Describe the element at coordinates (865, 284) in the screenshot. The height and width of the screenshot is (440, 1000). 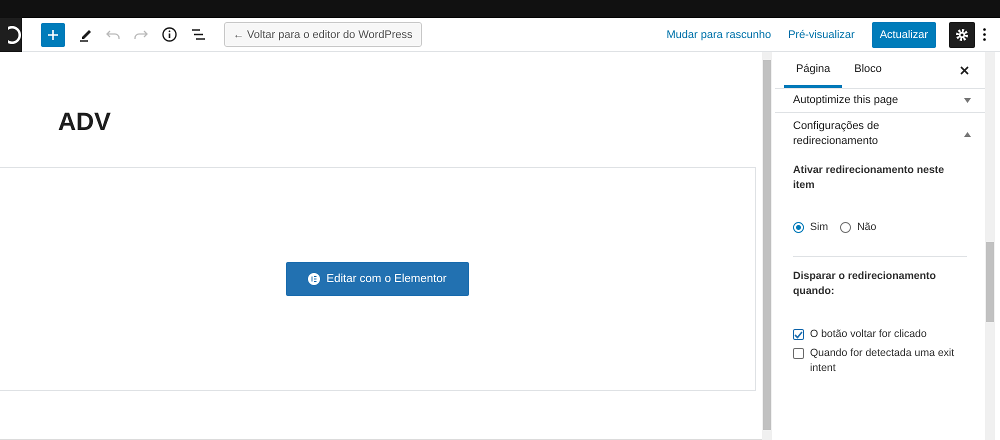
I see `field-label: Disparar o redirecionamento quando:` at that location.